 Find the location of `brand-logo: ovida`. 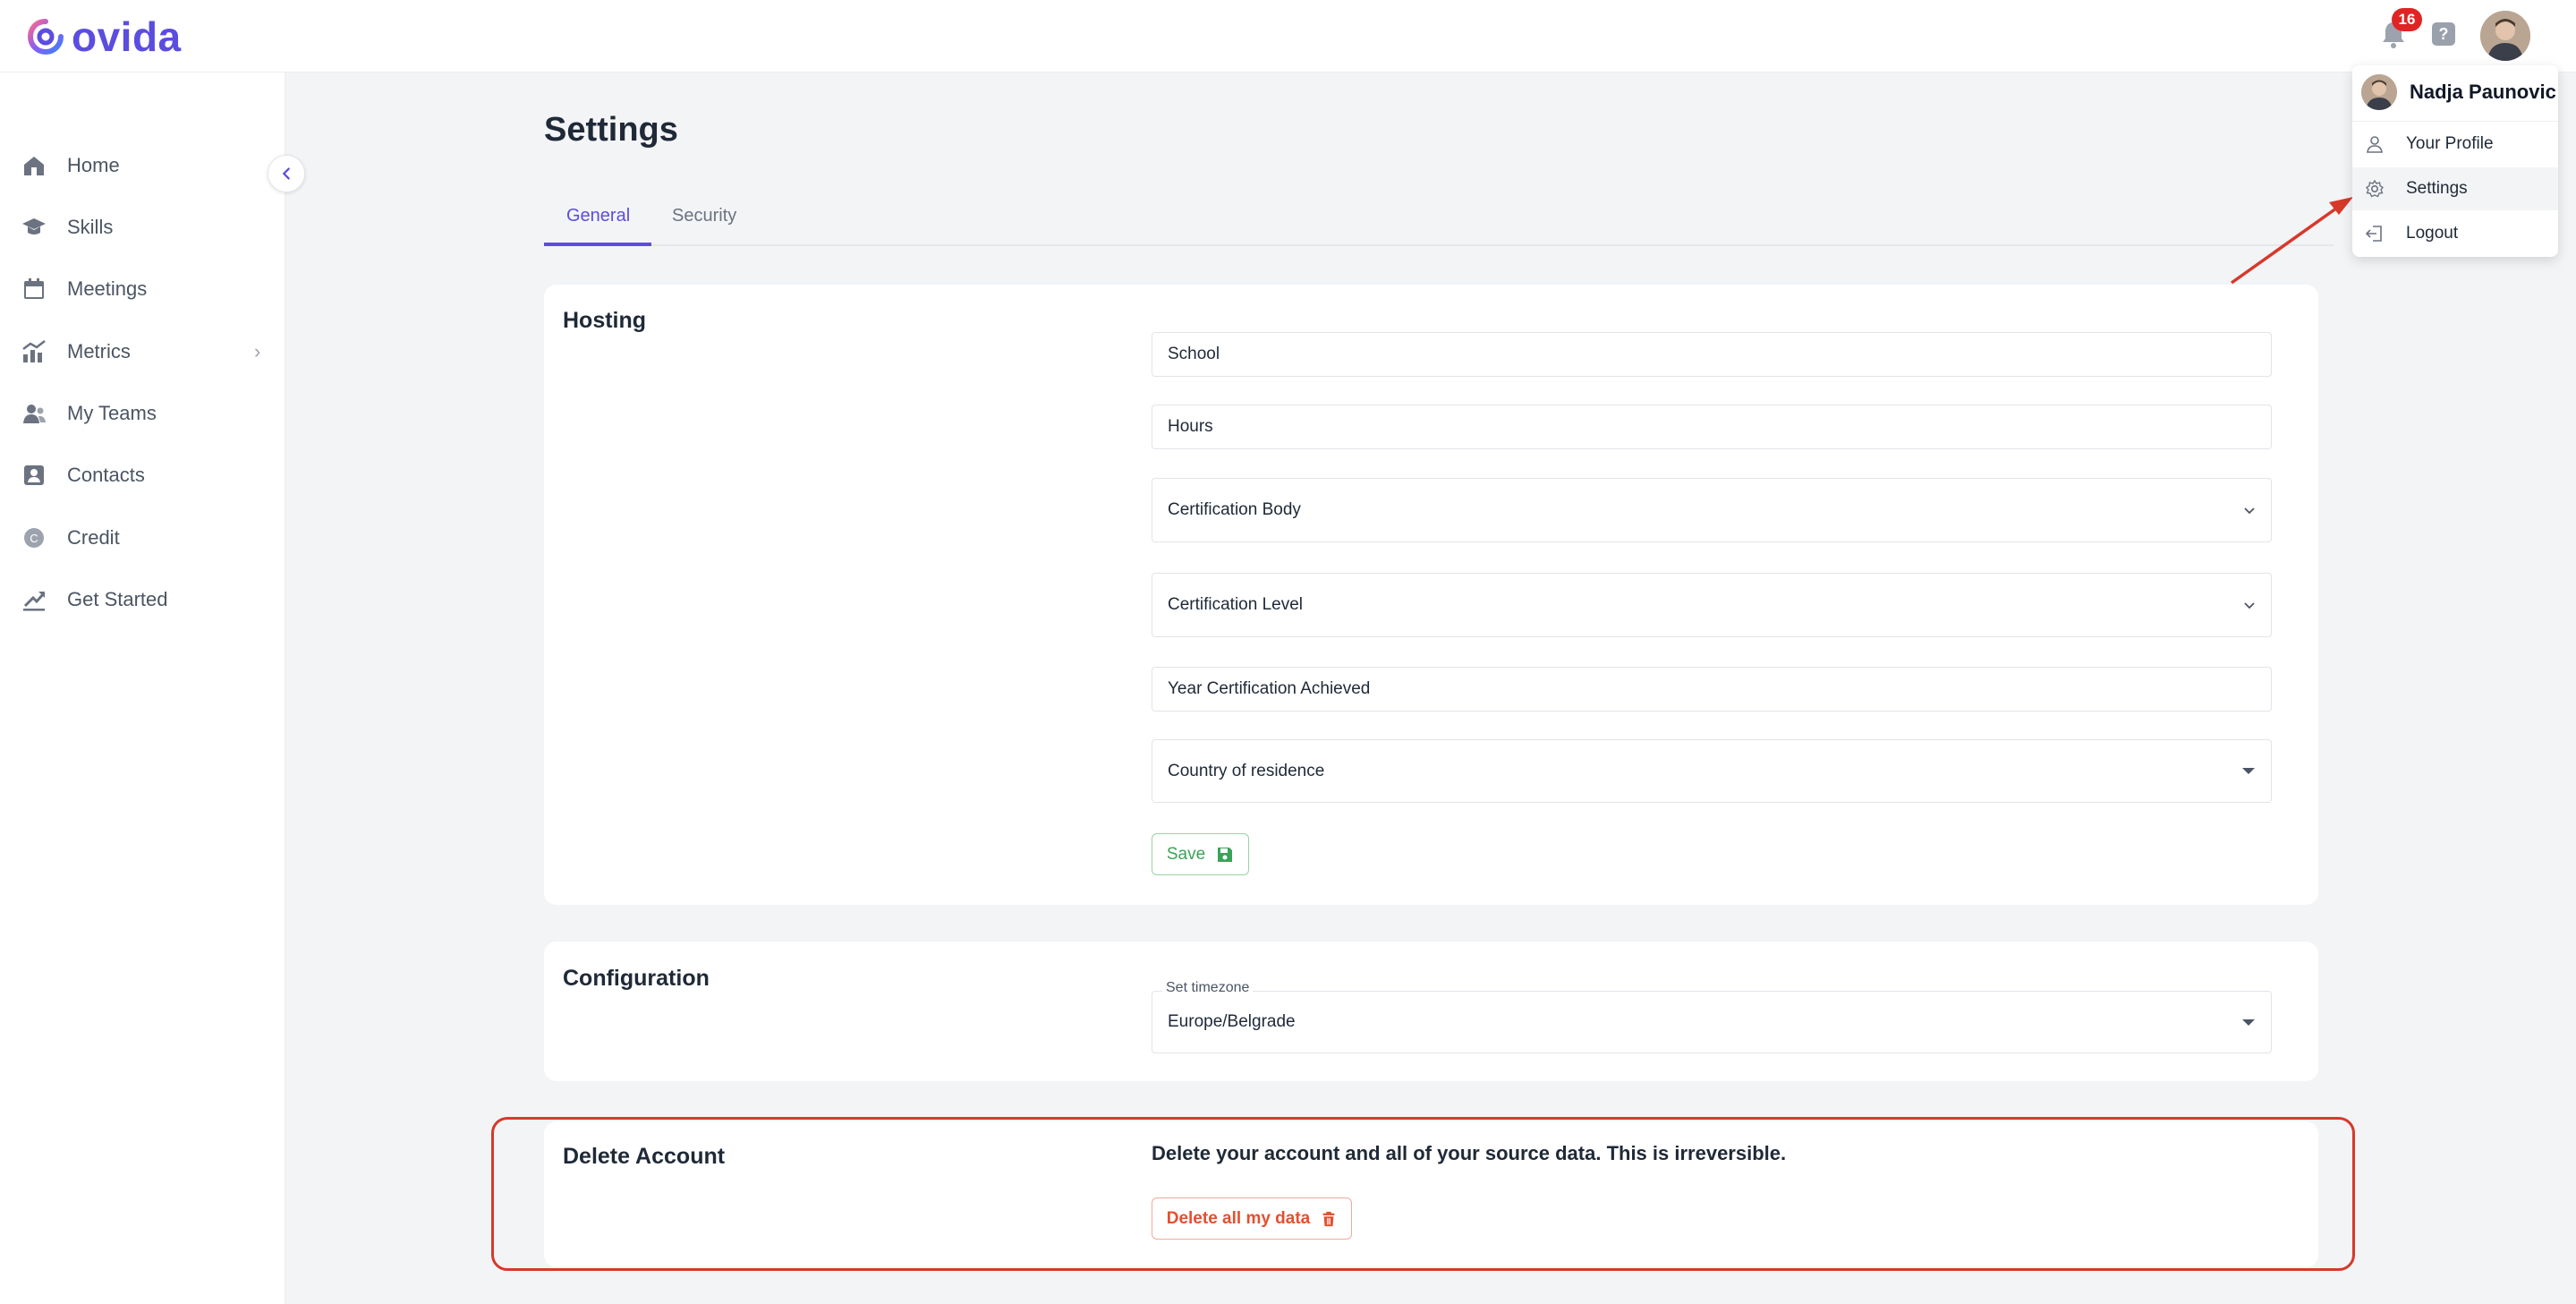

brand-logo: ovida is located at coordinates (103, 37).